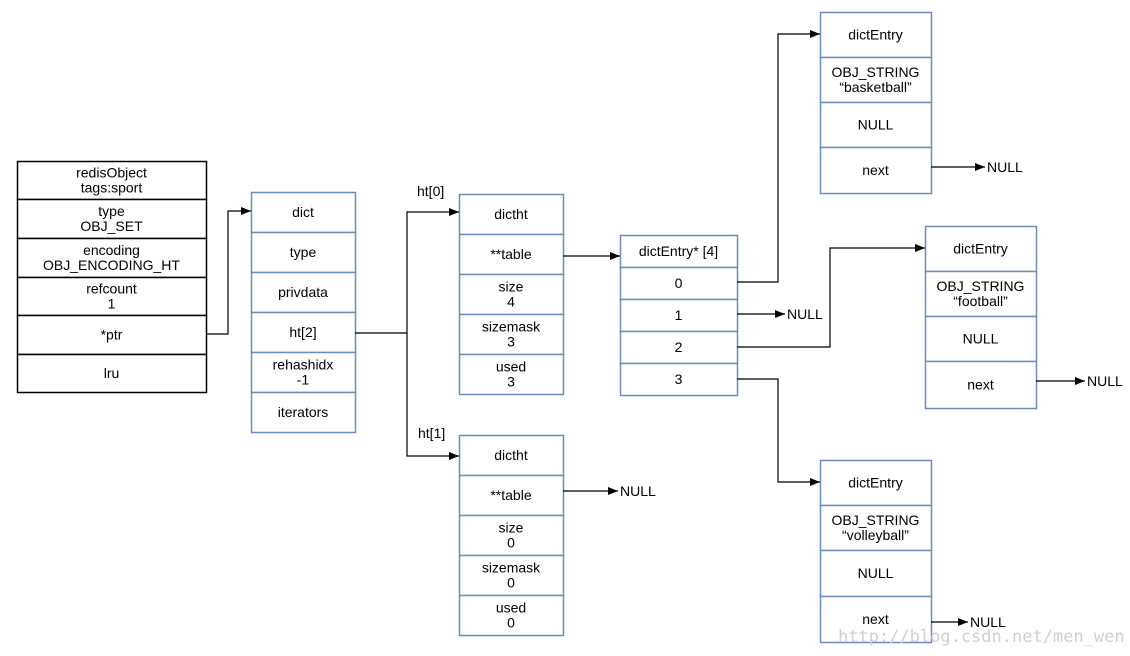 The width and height of the screenshot is (1130, 656). Describe the element at coordinates (511, 528) in the screenshot. I see `field-label: size` at that location.